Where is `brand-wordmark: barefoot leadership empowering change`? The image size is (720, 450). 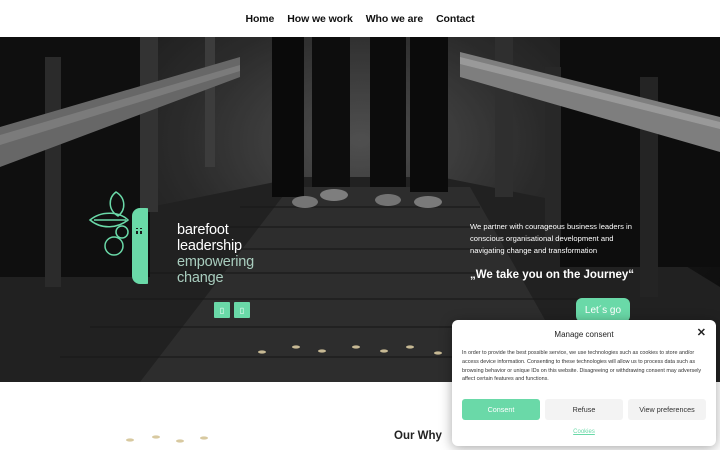 brand-wordmark: barefoot leadership empowering change is located at coordinates (215, 254).